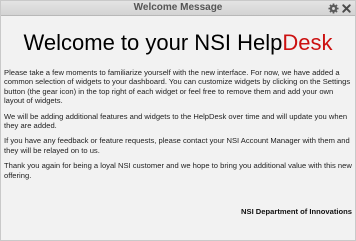 The height and width of the screenshot is (241, 356). What do you see at coordinates (346, 8) in the screenshot?
I see `close-icon` at bounding box center [346, 8].